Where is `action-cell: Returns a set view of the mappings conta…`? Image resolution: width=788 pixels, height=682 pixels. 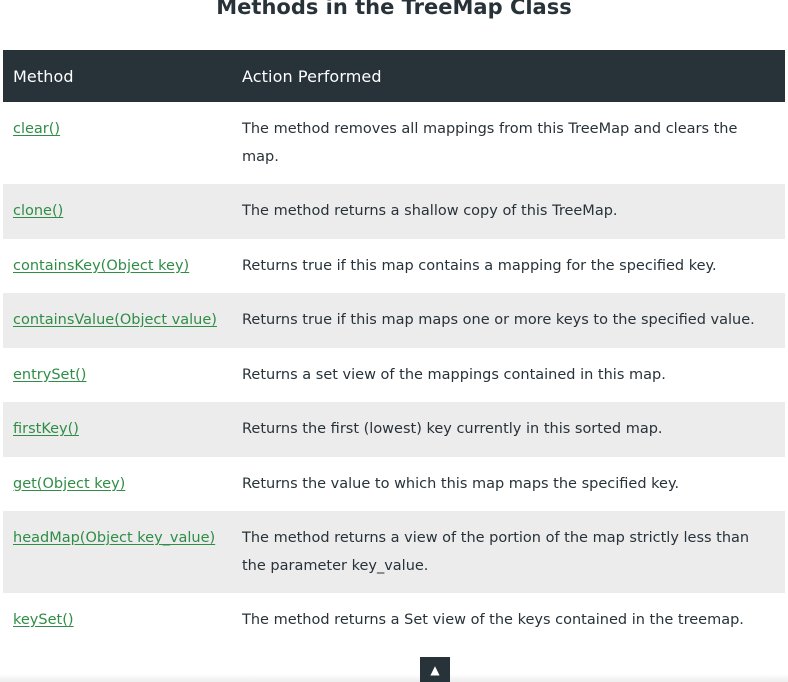 action-cell: Returns a set view of the mappings conta… is located at coordinates (508, 374).